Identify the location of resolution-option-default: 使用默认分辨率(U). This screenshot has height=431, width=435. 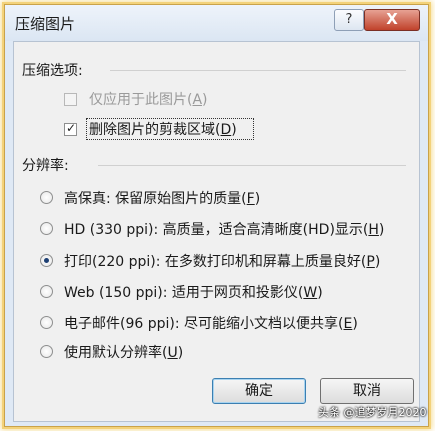
(124, 353).